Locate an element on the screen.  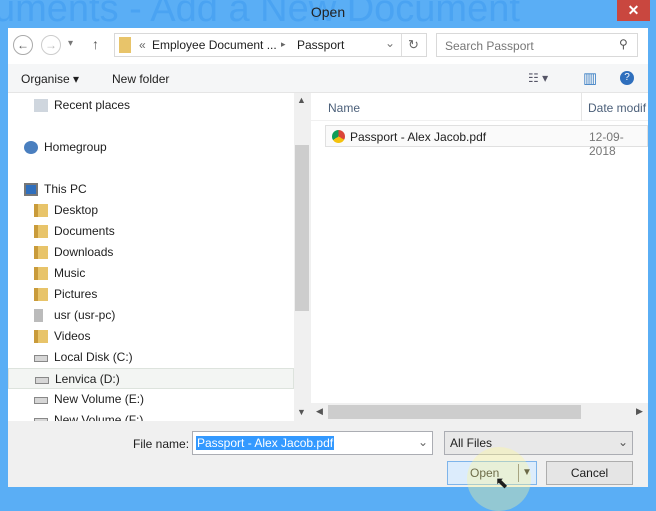
column-header-name: Name is located at coordinates (344, 108).